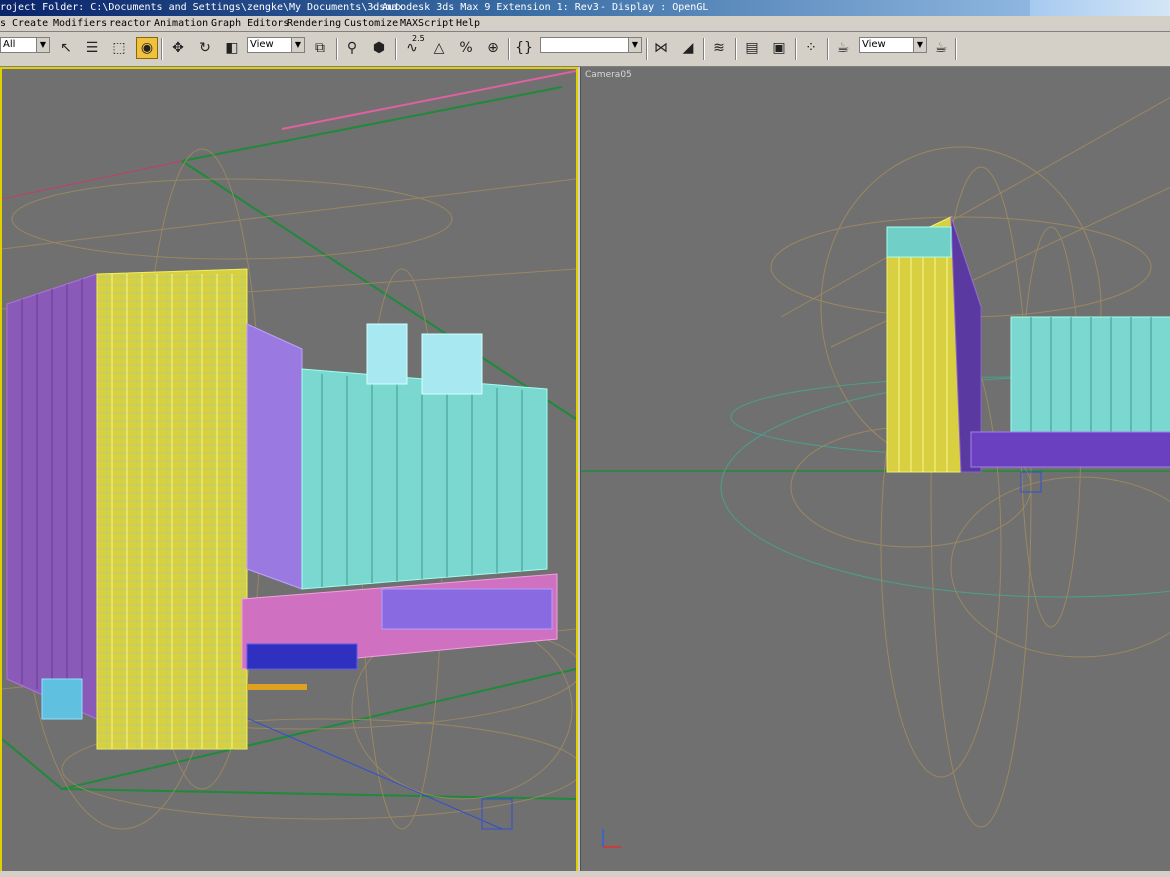 The height and width of the screenshot is (877, 1170). Describe the element at coordinates (352, 48) in the screenshot. I see `select-manipulate-icon: ⚲` at that location.